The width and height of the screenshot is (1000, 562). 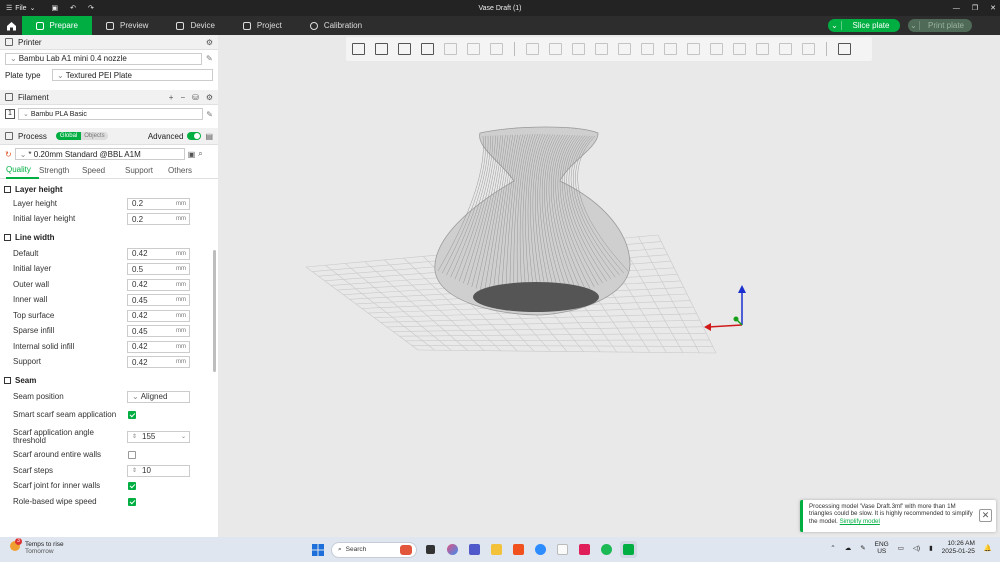 I want to click on printer-select: ⌄ Bambu Lab A1 mini 0.4 nozzle, so click(x=103, y=58).